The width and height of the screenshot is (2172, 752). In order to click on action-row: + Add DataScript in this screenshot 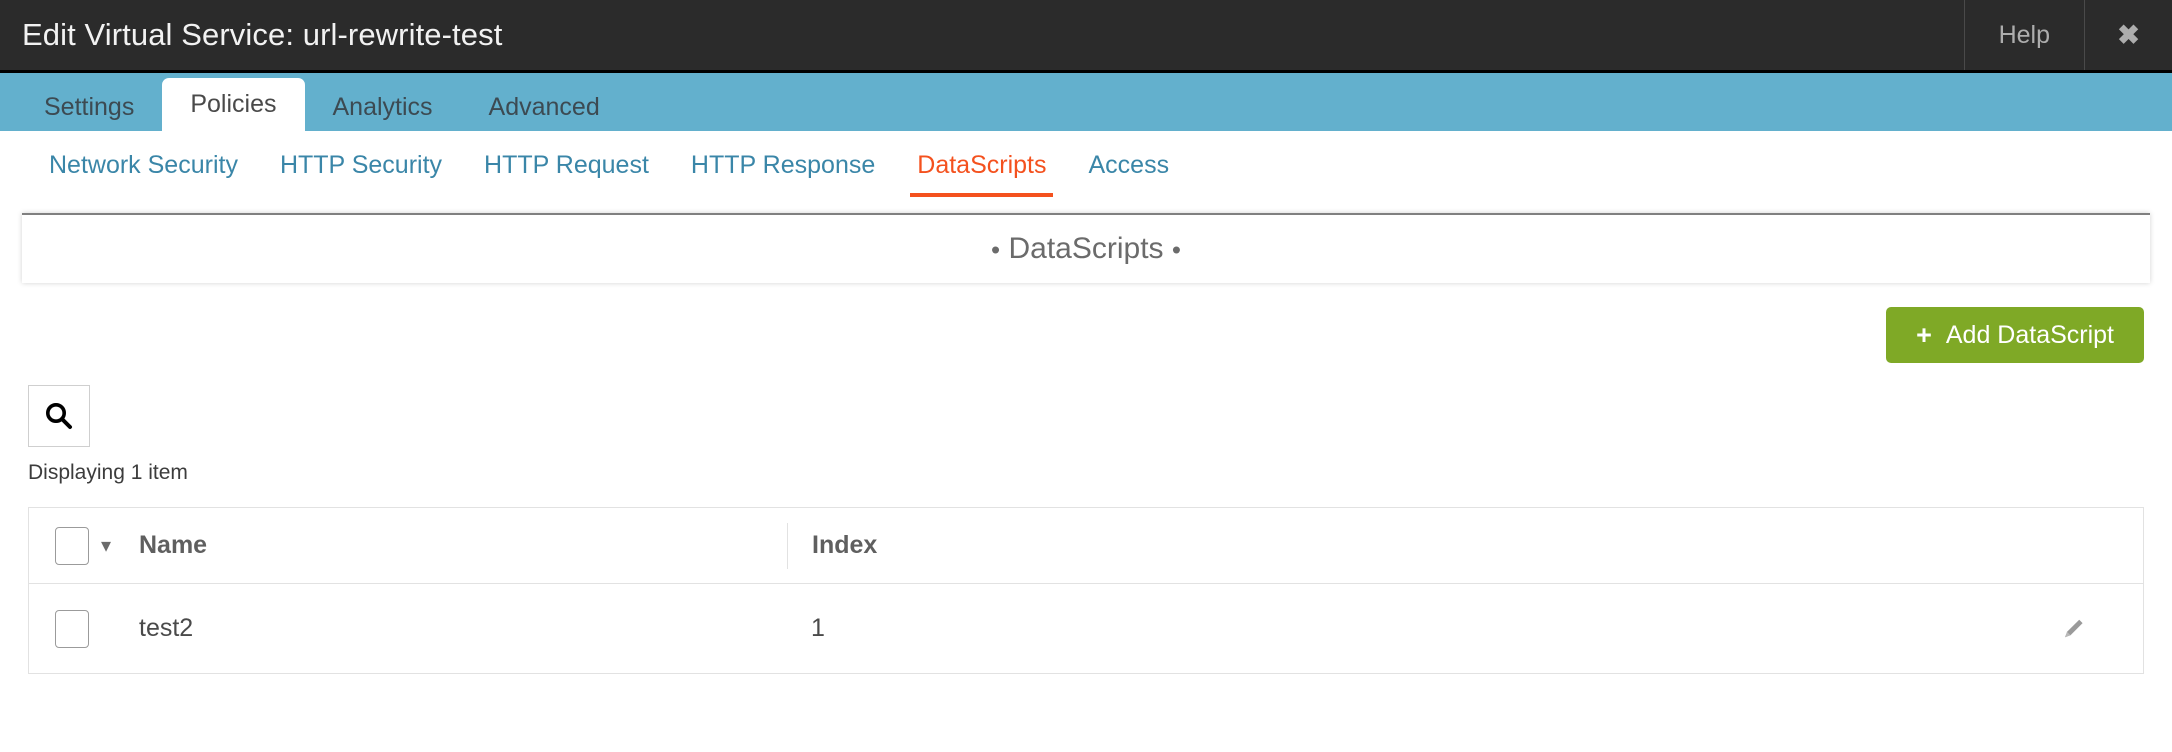, I will do `click(1086, 323)`.